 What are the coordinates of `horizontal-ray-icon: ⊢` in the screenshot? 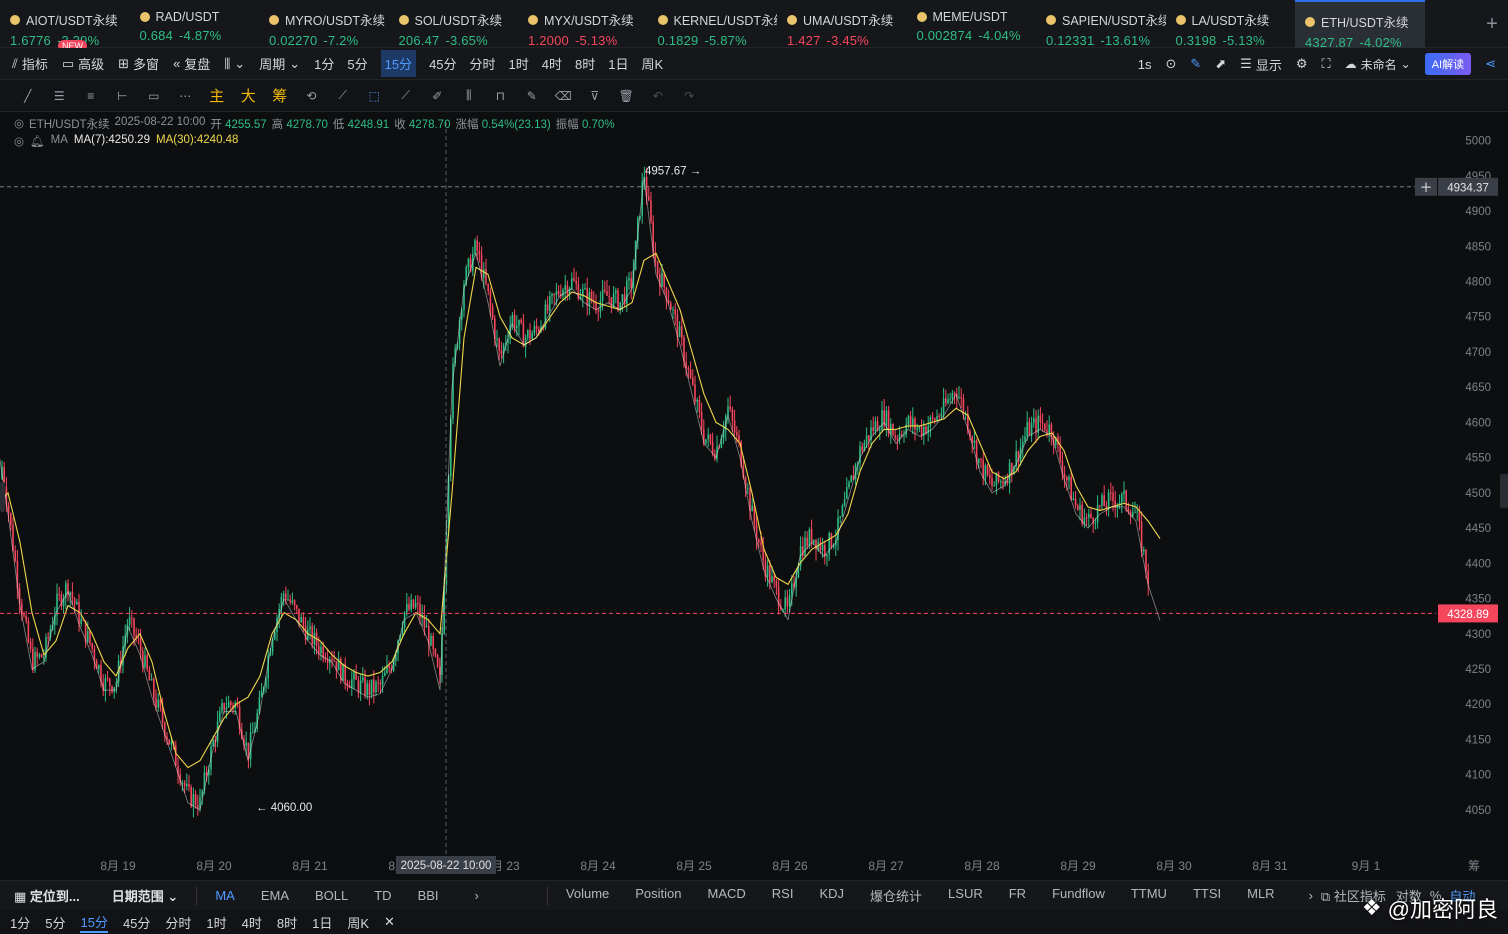 It's located at (123, 96).